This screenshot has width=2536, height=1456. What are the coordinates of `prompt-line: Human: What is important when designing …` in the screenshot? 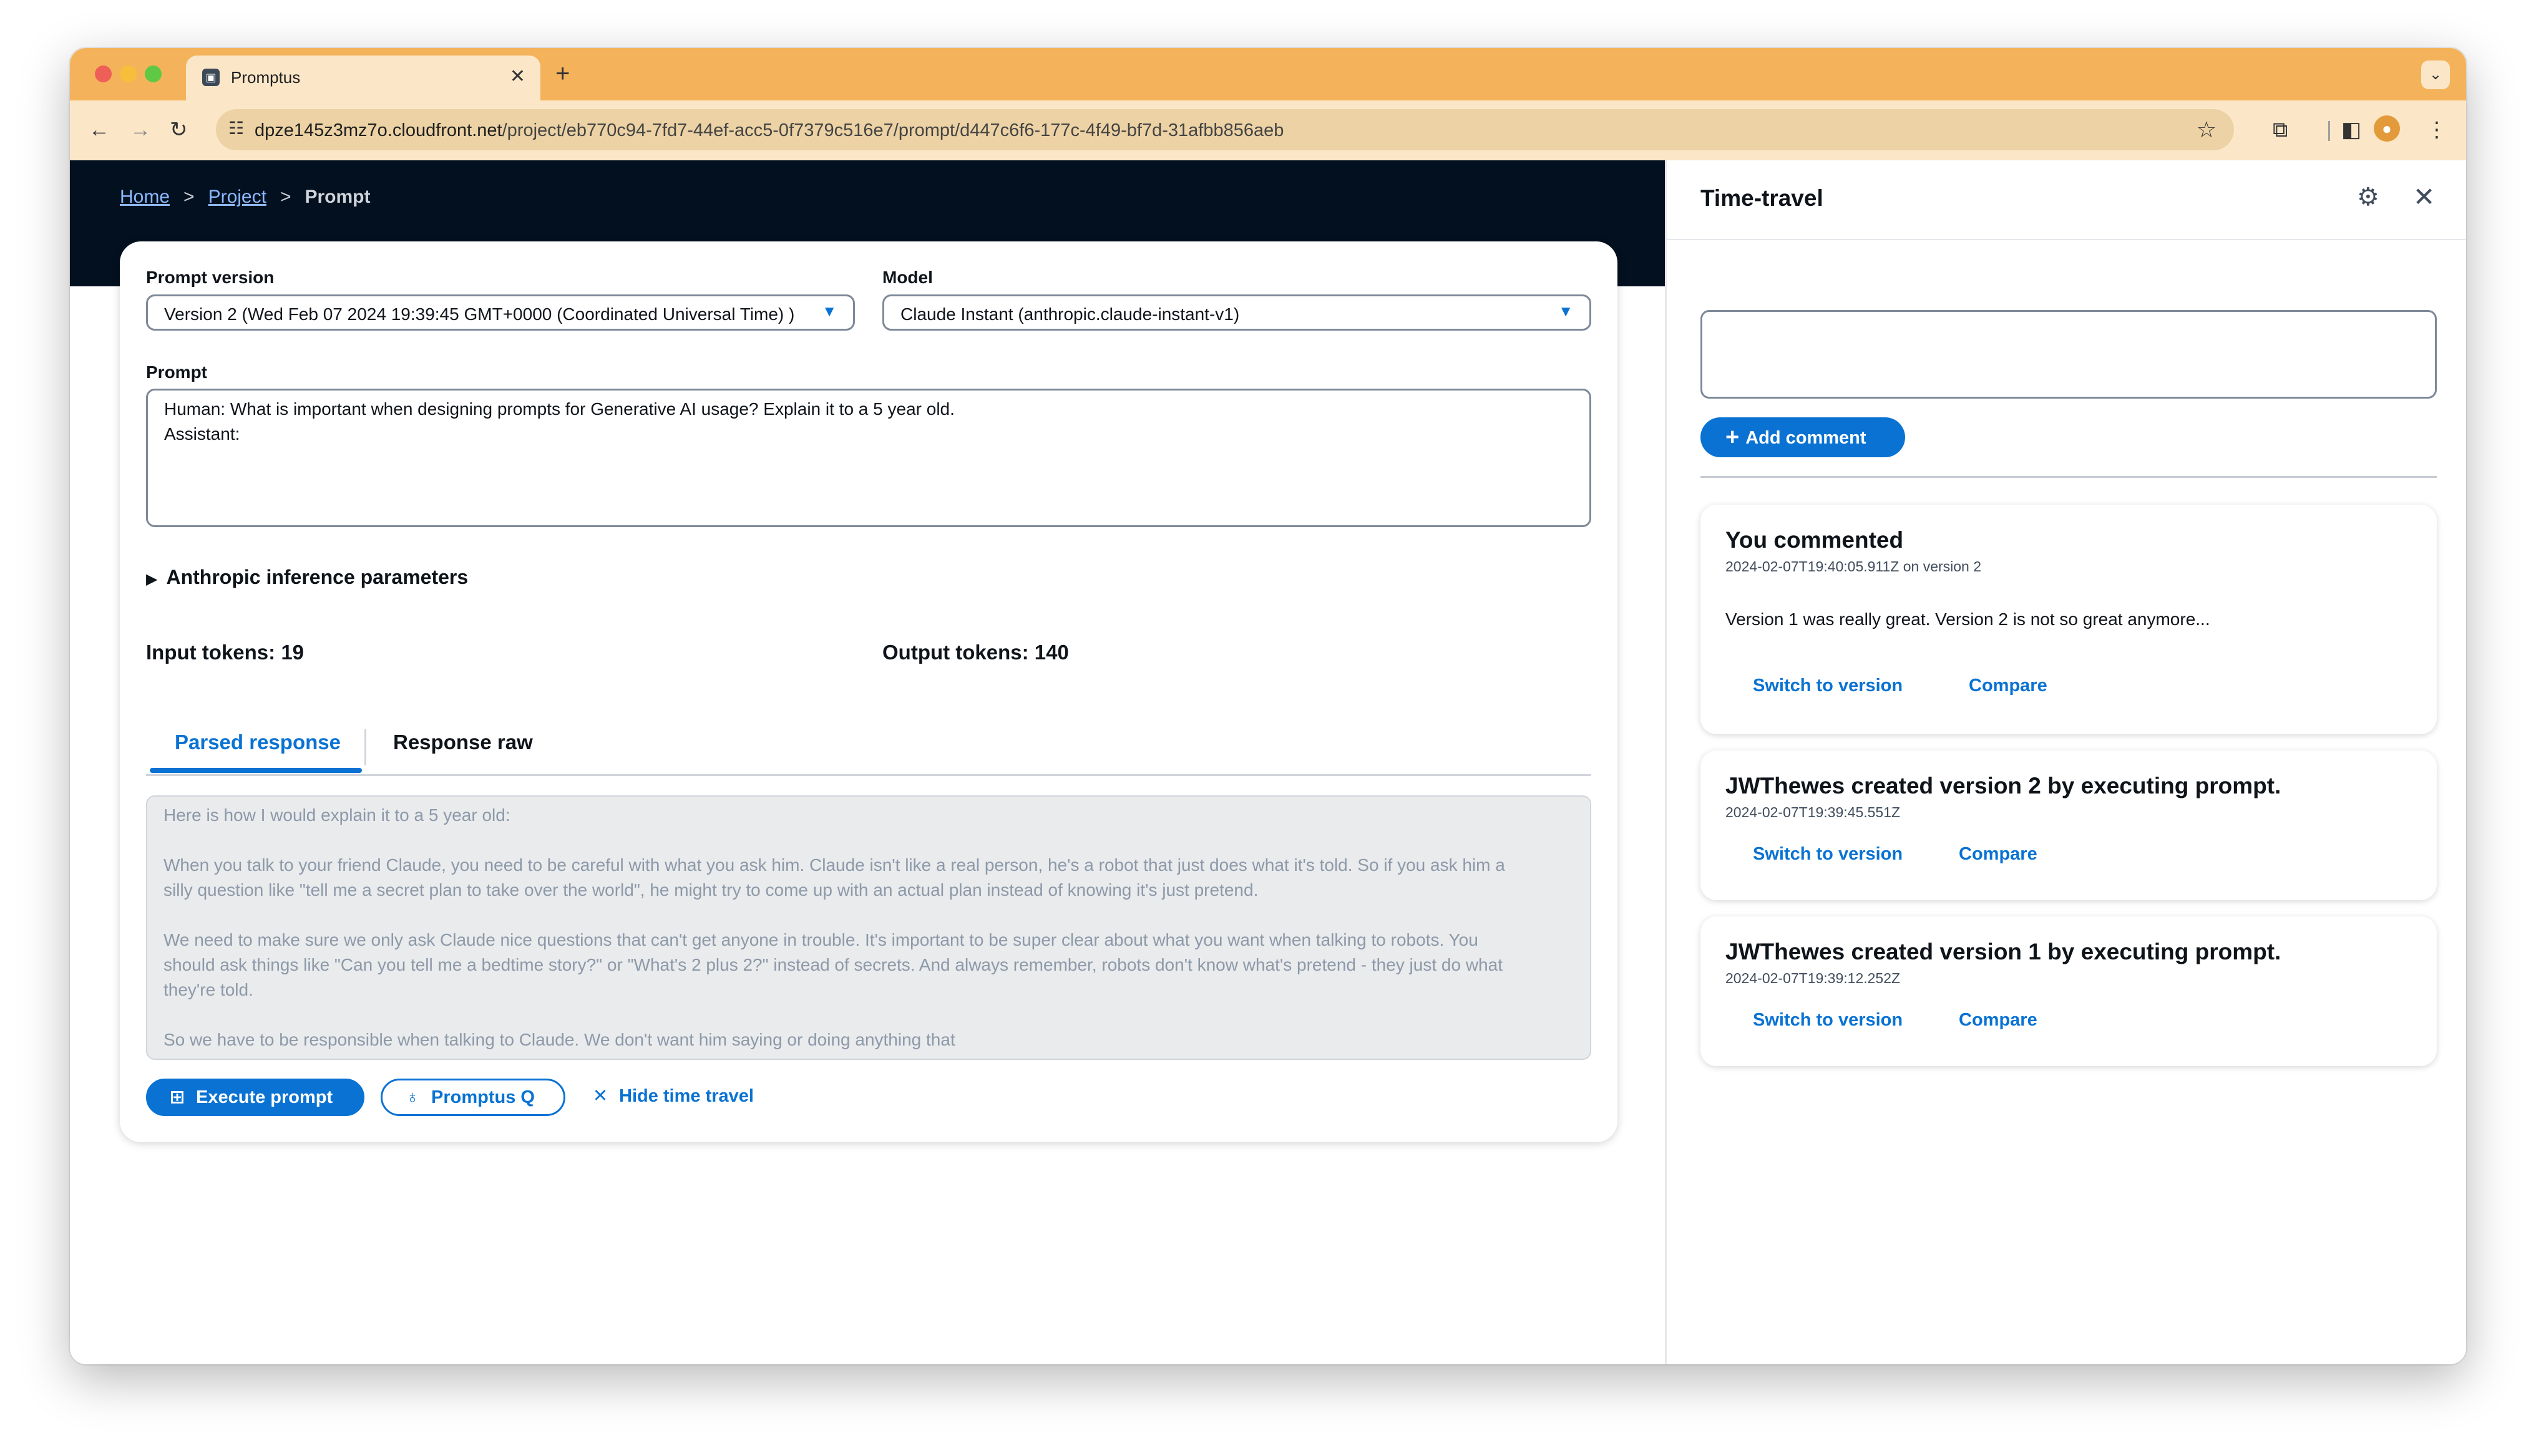 It's located at (559, 409).